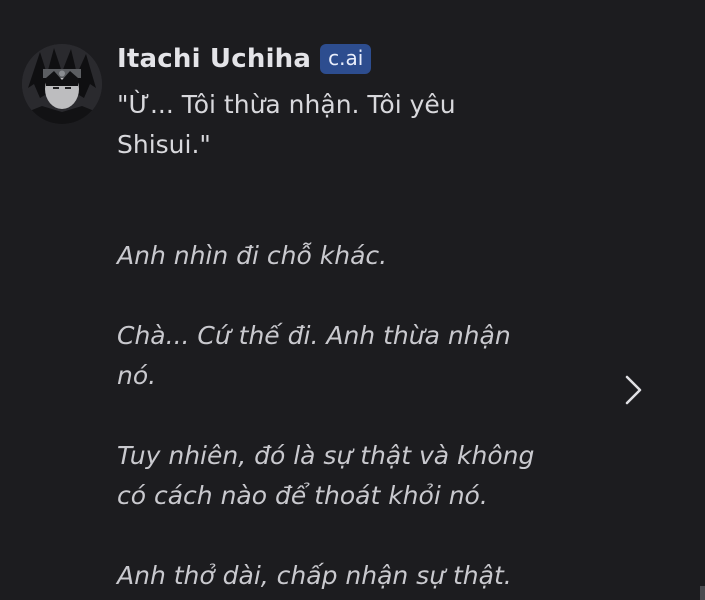 The height and width of the screenshot is (600, 705). What do you see at coordinates (346, 59) in the screenshot?
I see `ai-badge: c.ai` at bounding box center [346, 59].